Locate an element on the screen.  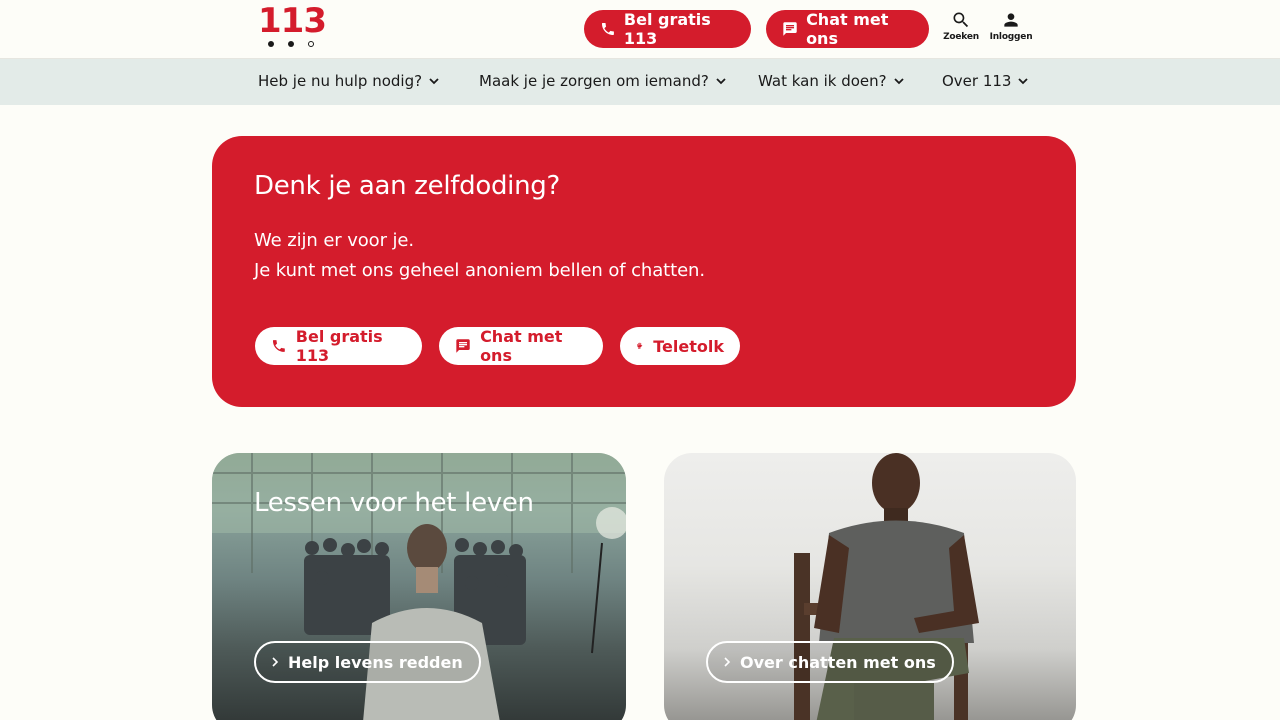
nav-item-hulp: Heb je nu hulp nodig? is located at coordinates (349, 81).